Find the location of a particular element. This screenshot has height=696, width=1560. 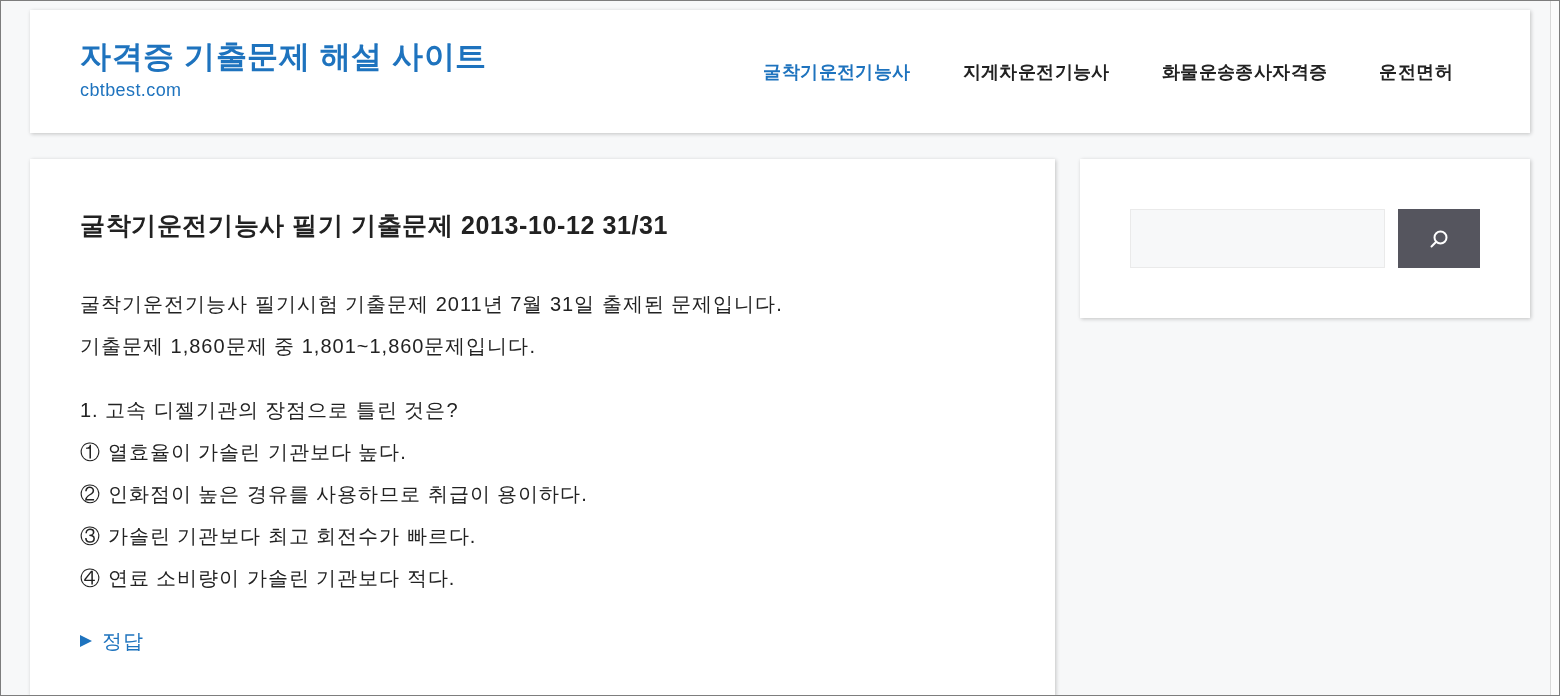

intro-text: 굴착기운전기능사 필기시험 기출문제 2011년 7월 31일 출제된 문제입니다. is located at coordinates (431, 304).